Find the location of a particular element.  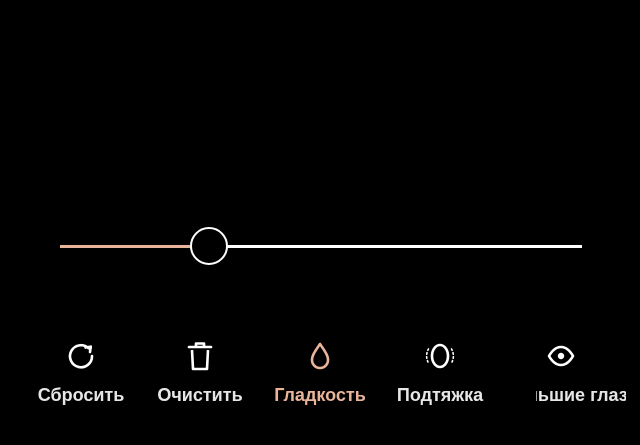

eye-icon is located at coordinates (561, 356).